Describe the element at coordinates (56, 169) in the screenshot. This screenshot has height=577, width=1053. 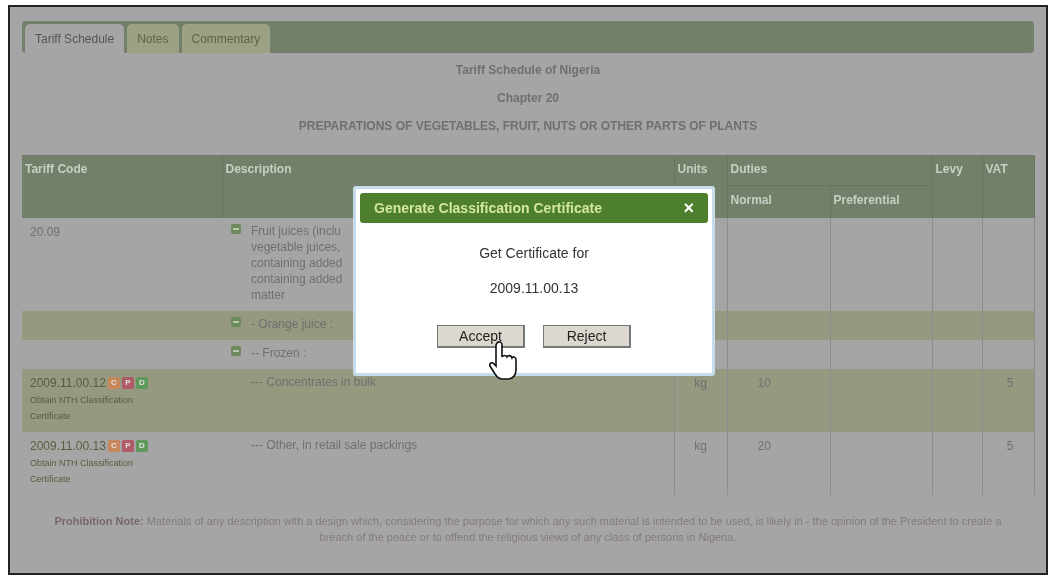
I see `column-header: Tariff Code` at that location.